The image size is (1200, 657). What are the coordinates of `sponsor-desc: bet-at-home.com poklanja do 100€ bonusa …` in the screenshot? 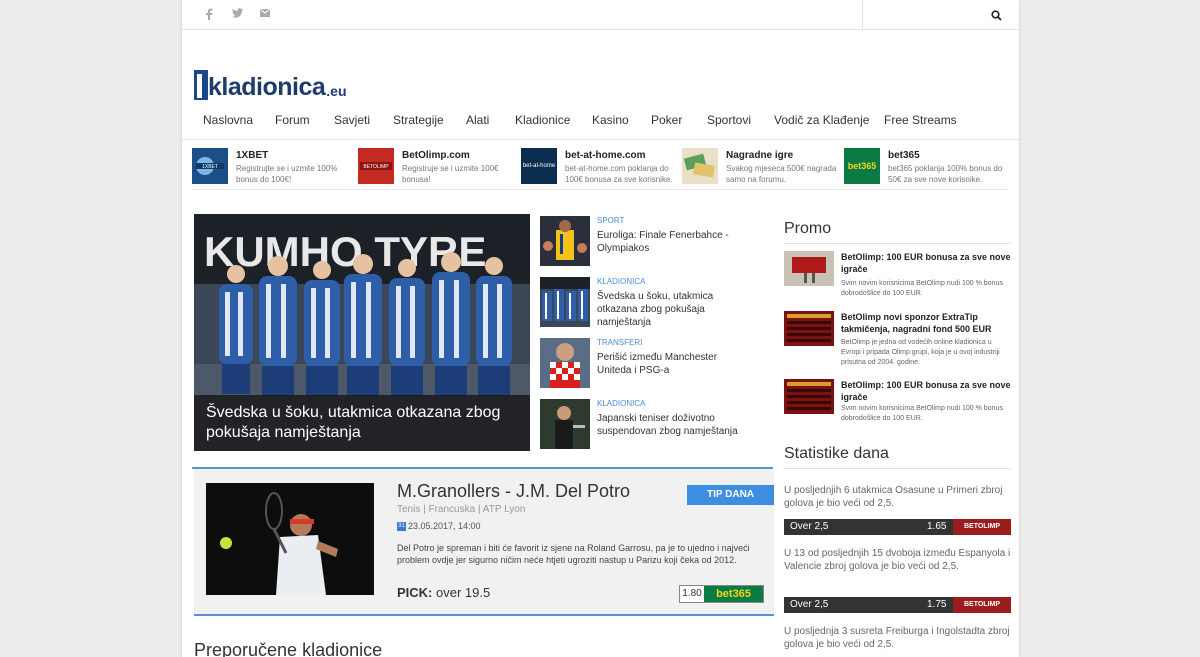 It's located at (619, 174).